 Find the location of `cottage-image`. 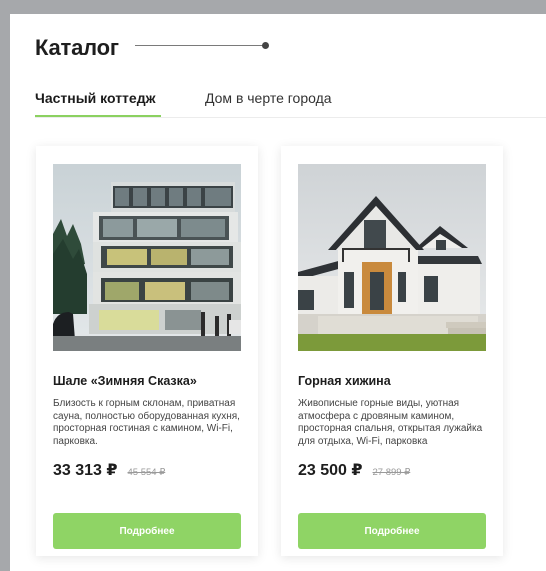

cottage-image is located at coordinates (392, 257).